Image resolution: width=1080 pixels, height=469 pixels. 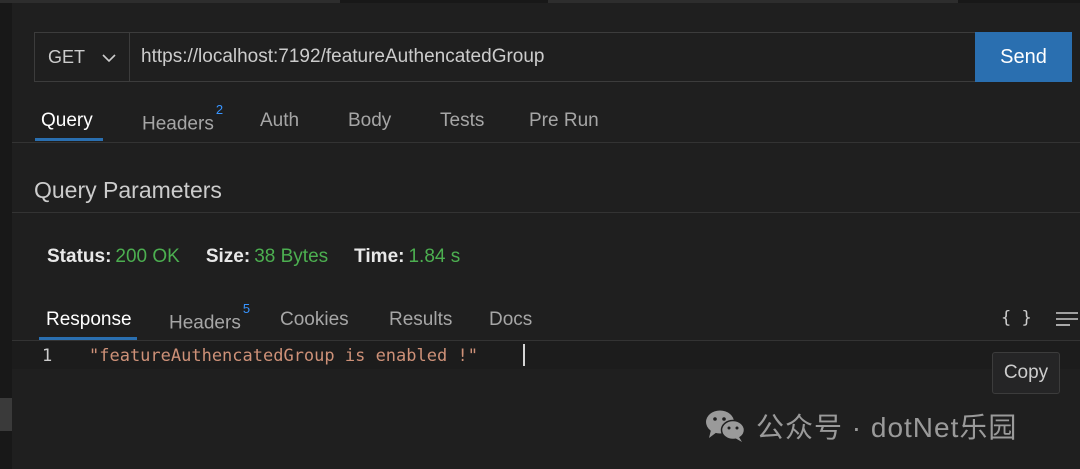 I want to click on tab-label: Docs, so click(x=511, y=319).